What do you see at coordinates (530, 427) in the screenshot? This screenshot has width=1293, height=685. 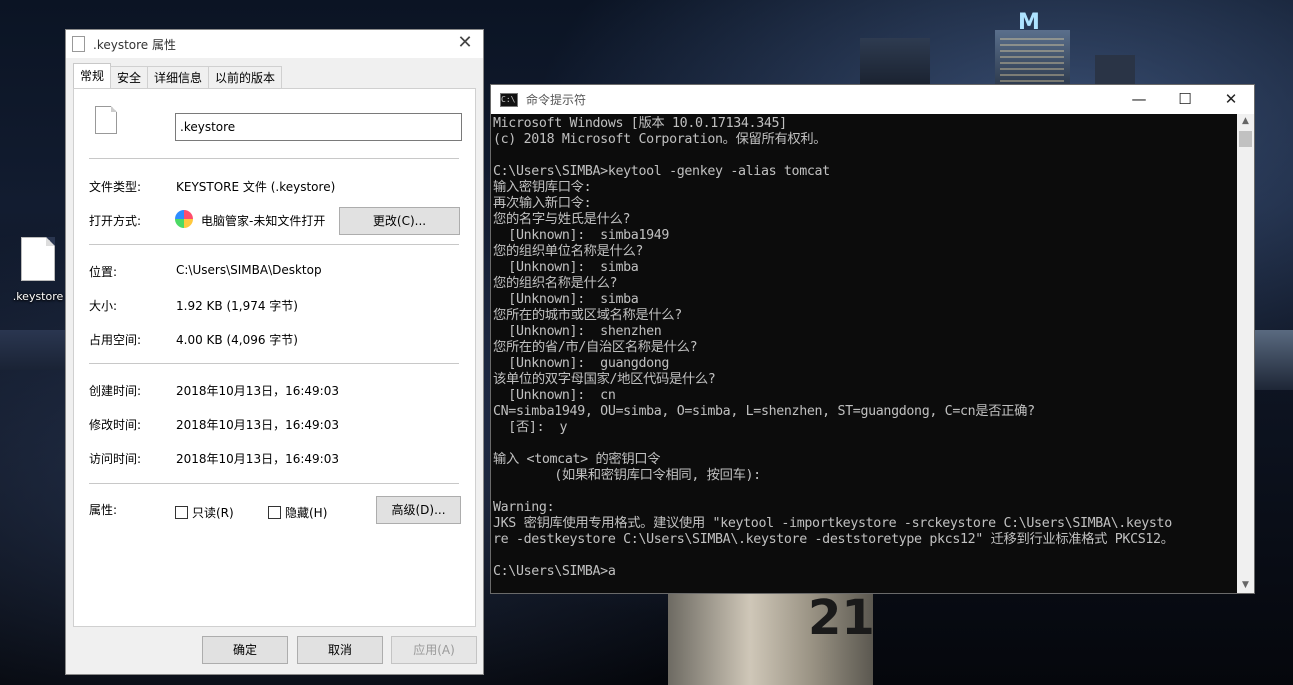 I see `console-line: [否]: y` at bounding box center [530, 427].